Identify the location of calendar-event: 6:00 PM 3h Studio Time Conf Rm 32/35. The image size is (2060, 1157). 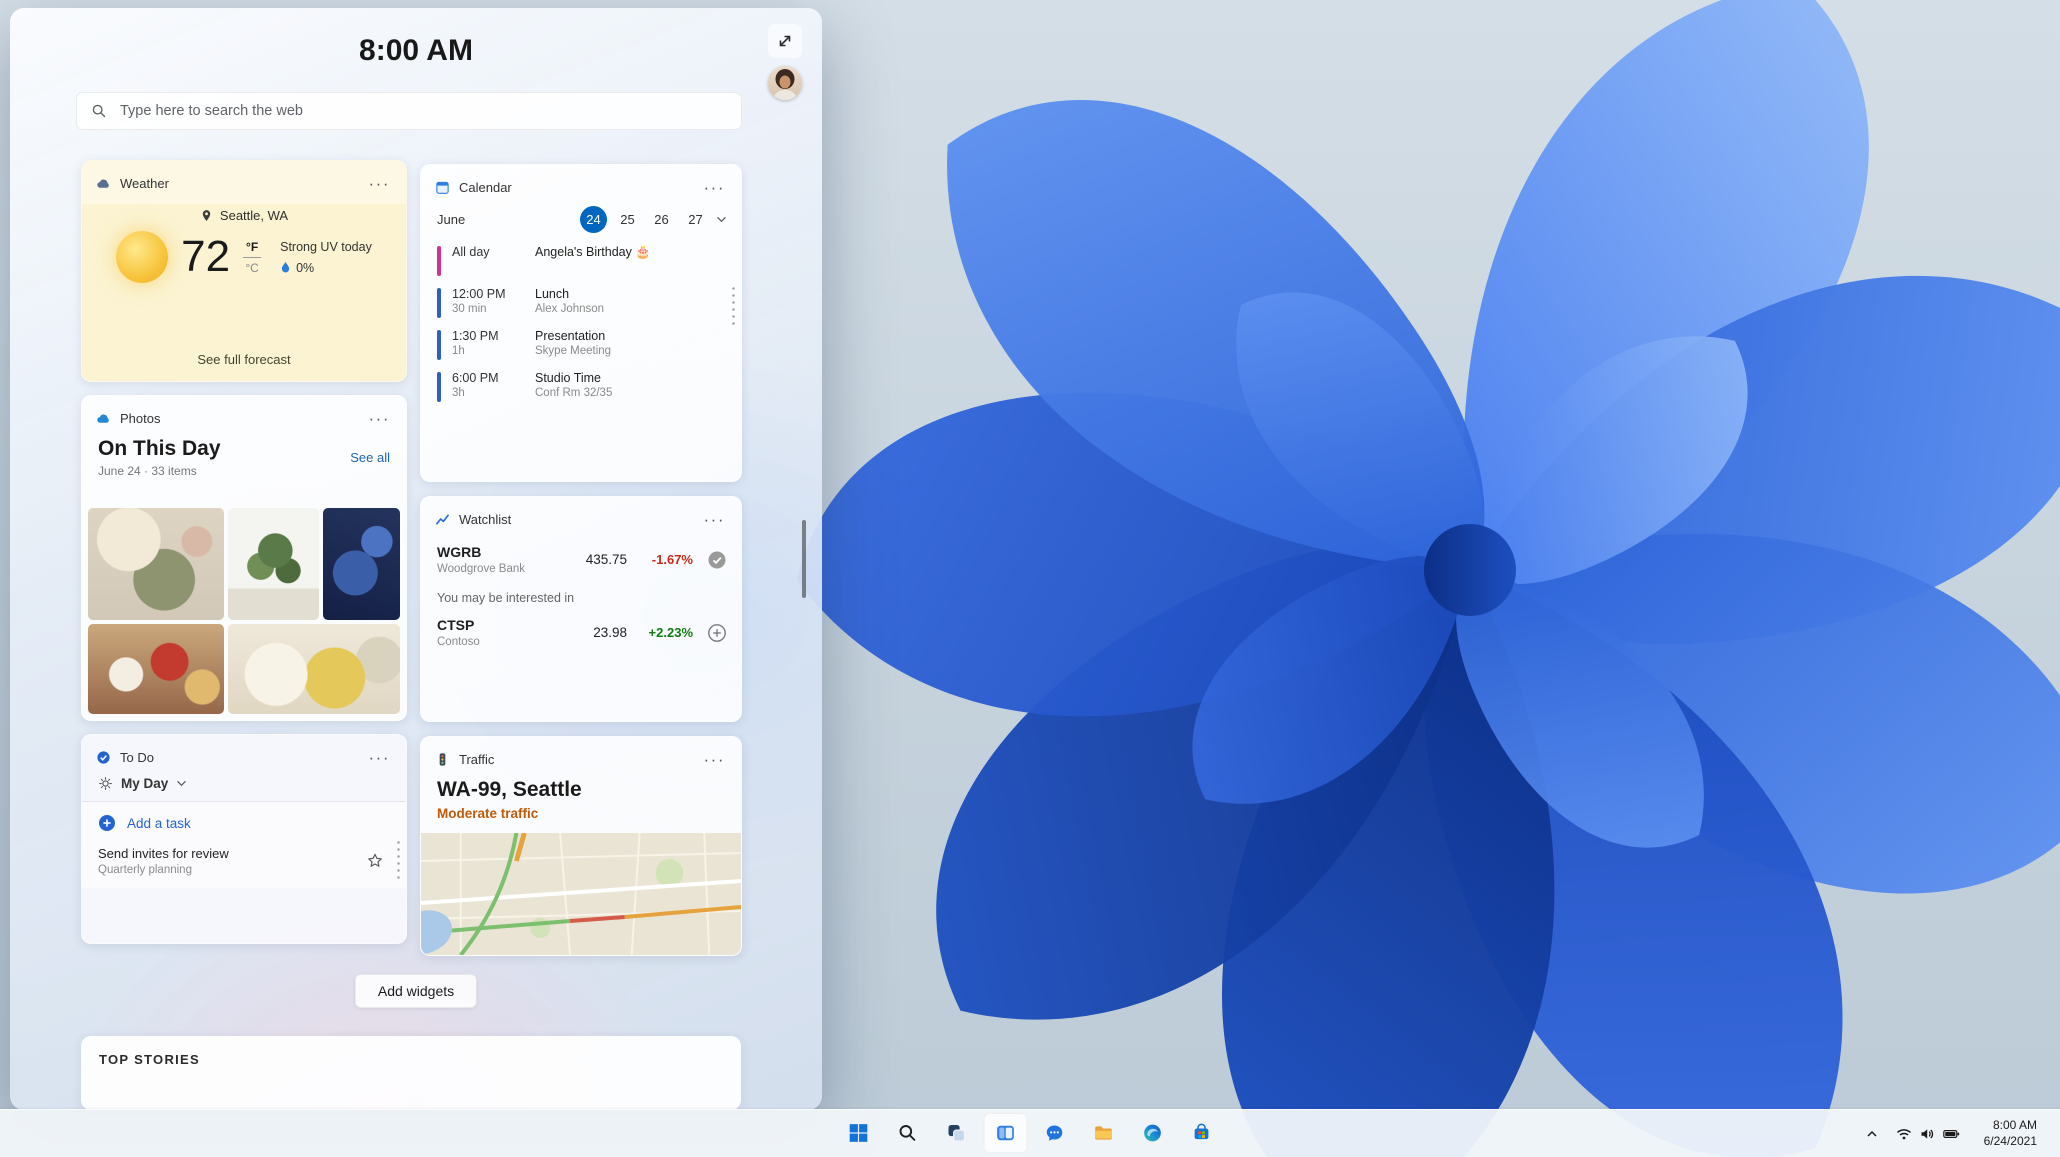
(580, 386).